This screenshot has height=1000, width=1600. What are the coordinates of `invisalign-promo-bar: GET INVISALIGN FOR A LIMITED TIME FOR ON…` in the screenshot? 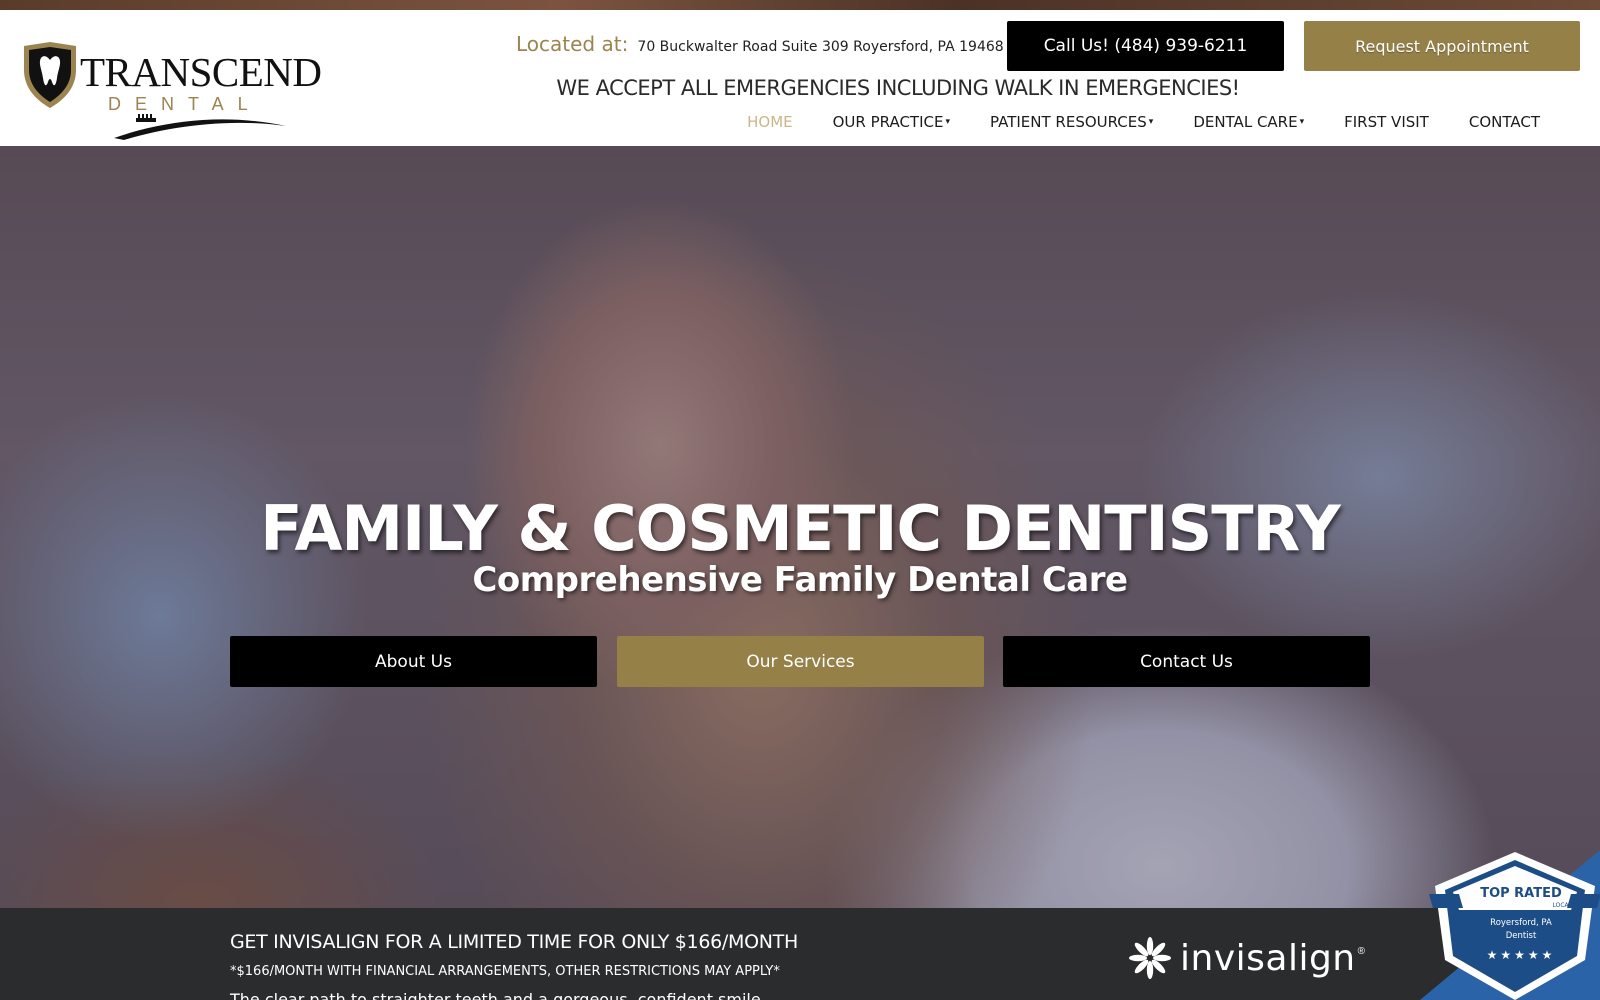 It's located at (800, 954).